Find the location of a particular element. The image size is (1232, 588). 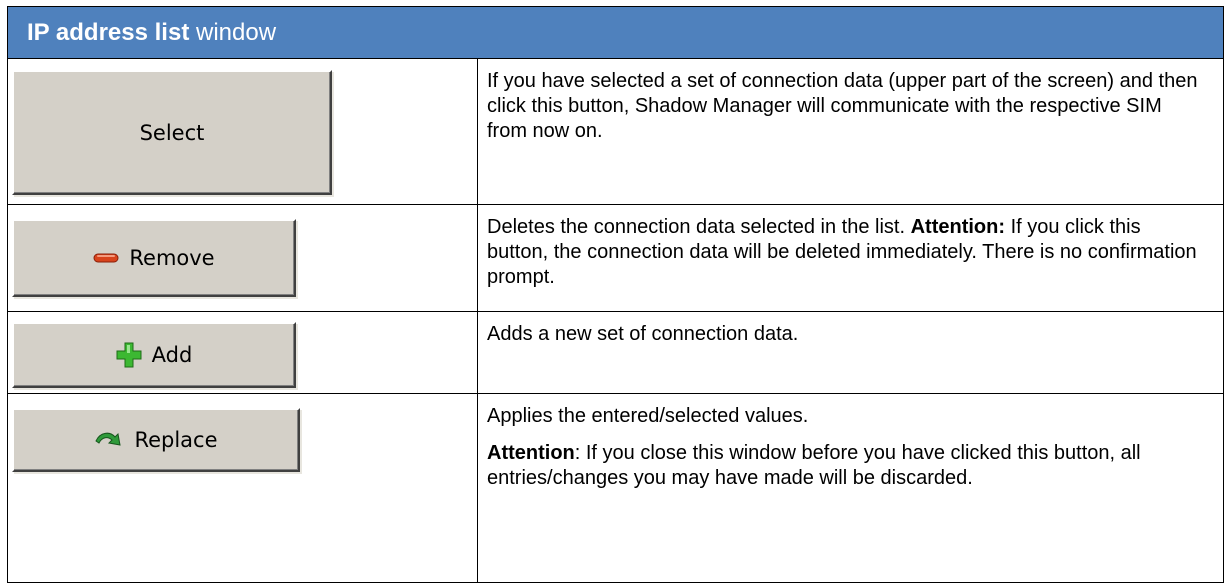

select-button-label: Select is located at coordinates (172, 132).